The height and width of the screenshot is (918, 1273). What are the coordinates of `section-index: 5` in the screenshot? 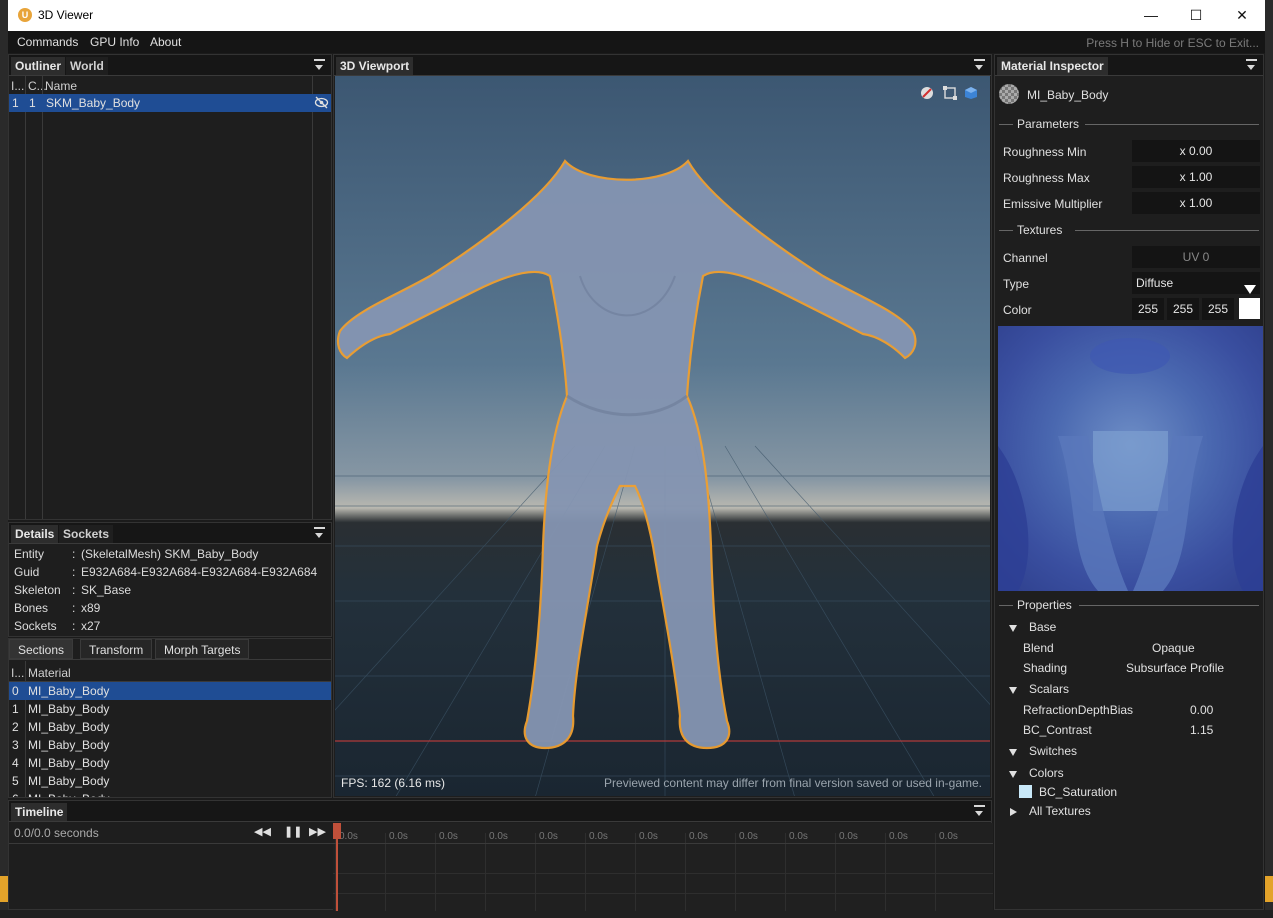 It's located at (15, 781).